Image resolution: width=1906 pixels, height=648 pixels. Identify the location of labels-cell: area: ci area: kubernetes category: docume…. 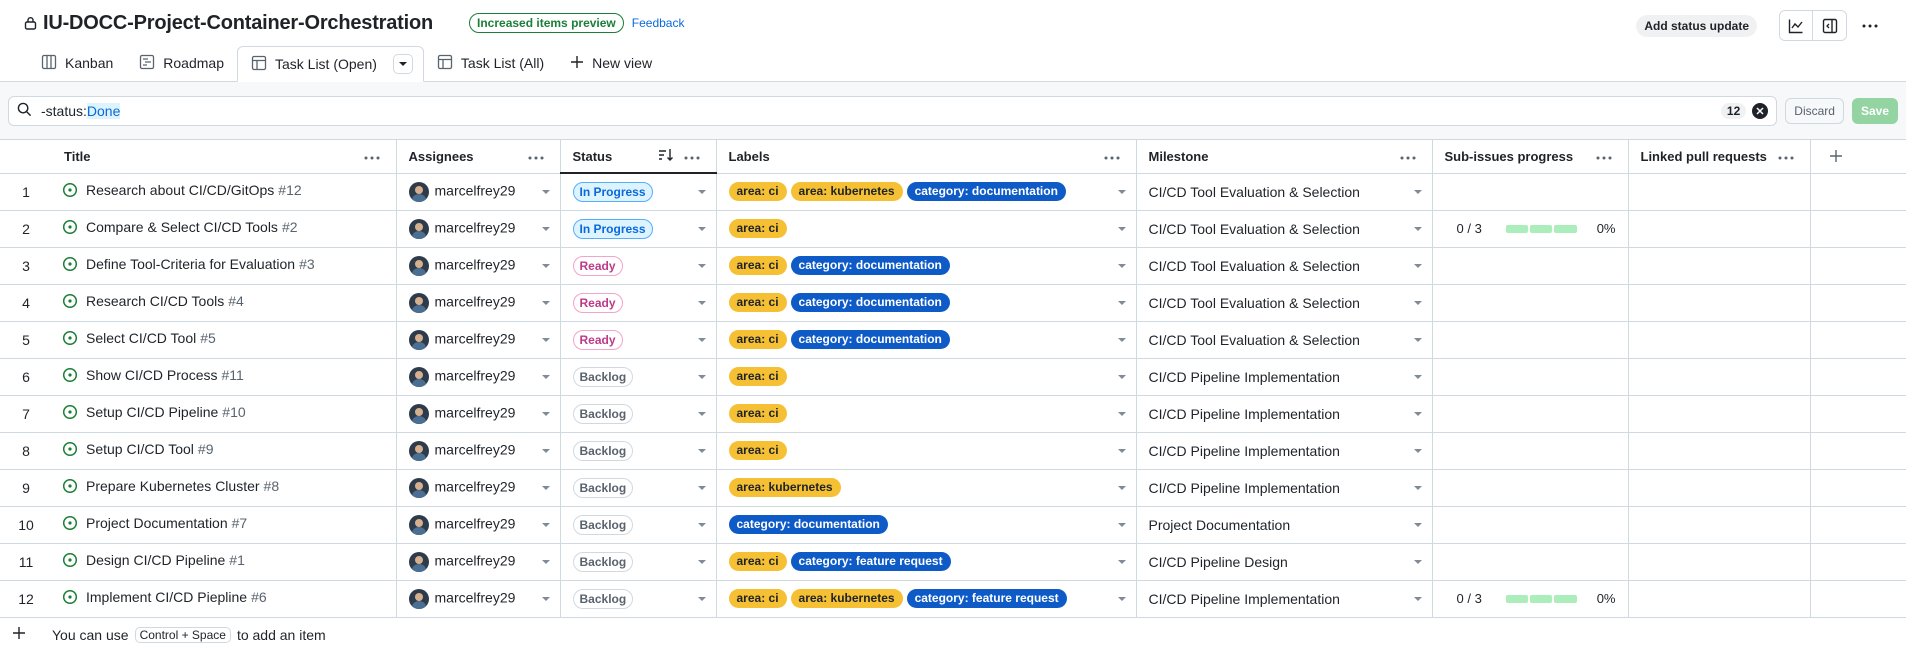
(926, 192).